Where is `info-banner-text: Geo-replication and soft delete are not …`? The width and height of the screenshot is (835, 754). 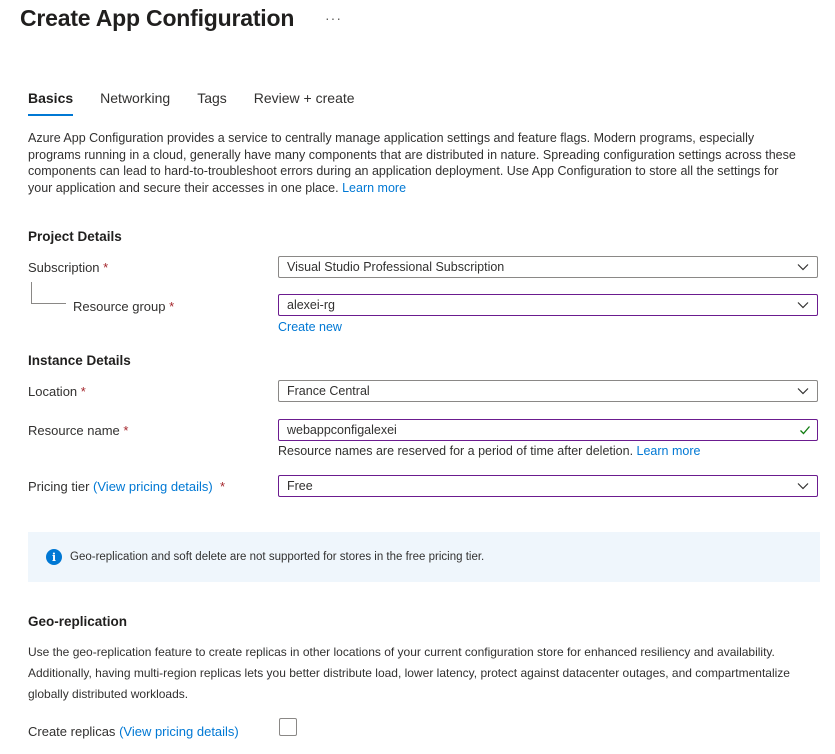
info-banner-text: Geo-replication and soft delete are not … is located at coordinates (277, 557).